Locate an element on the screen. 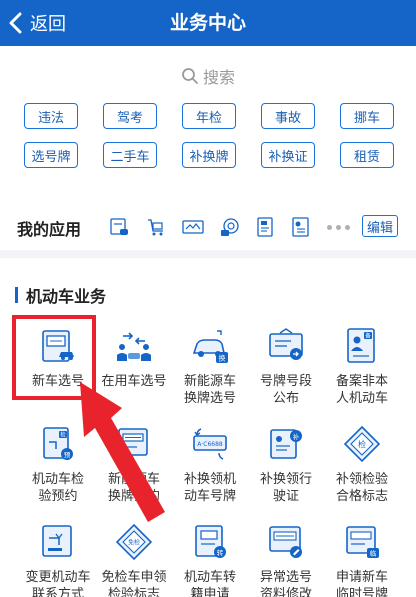 Image resolution: width=416 pixels, height=597 pixels. section-accent-bar is located at coordinates (16, 295).